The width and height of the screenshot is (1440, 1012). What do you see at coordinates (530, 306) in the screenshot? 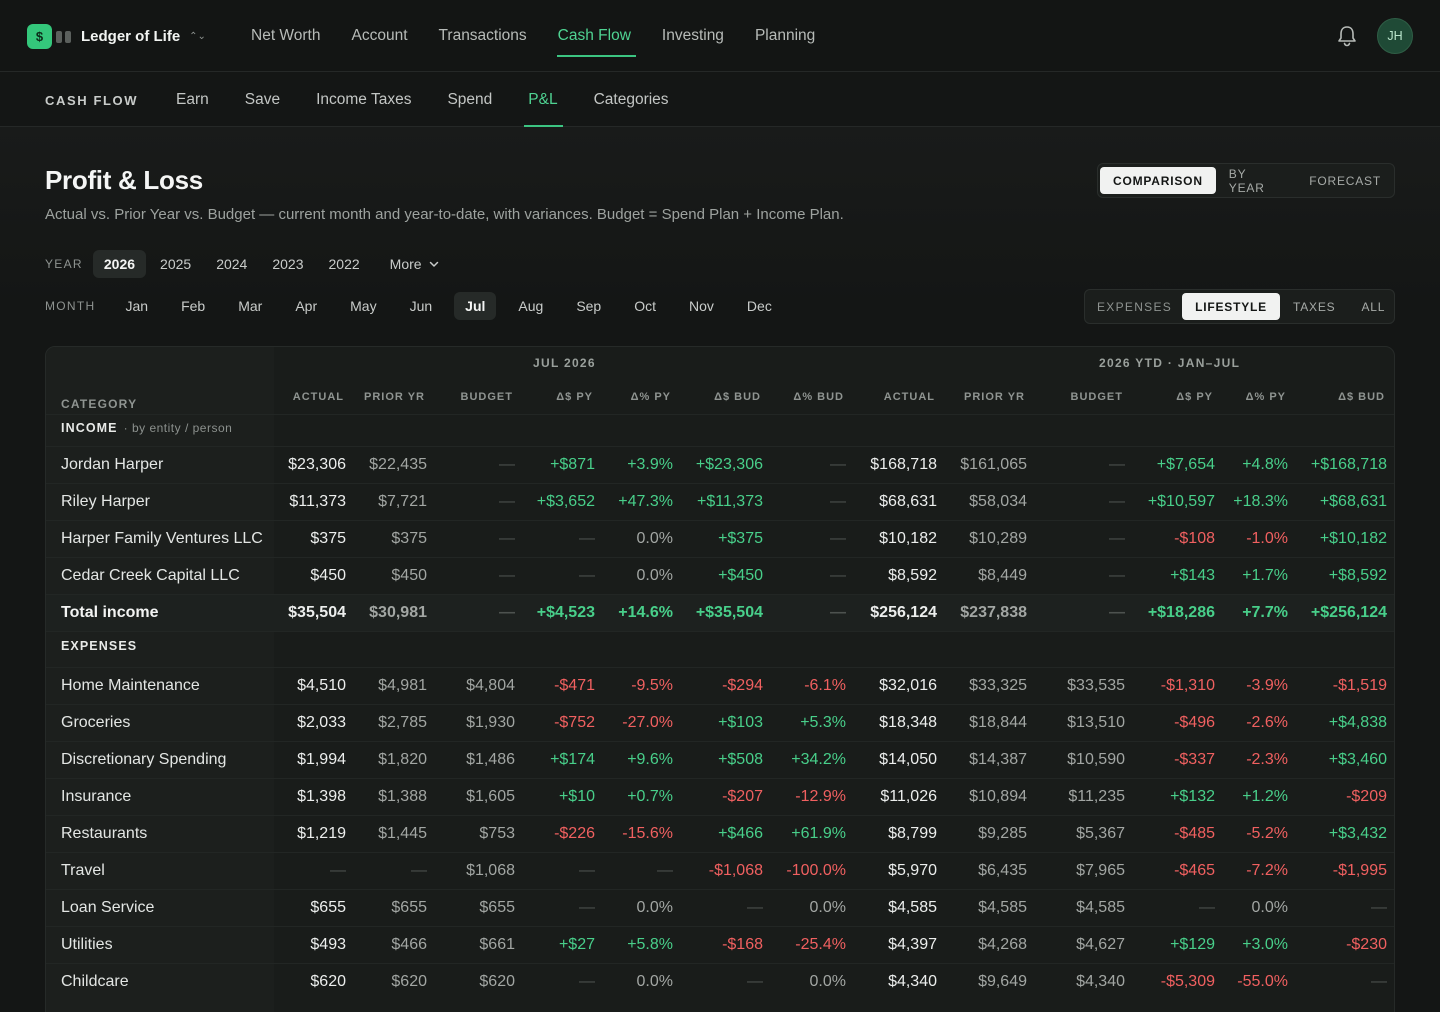
I see `month-option-aug: Aug` at bounding box center [530, 306].